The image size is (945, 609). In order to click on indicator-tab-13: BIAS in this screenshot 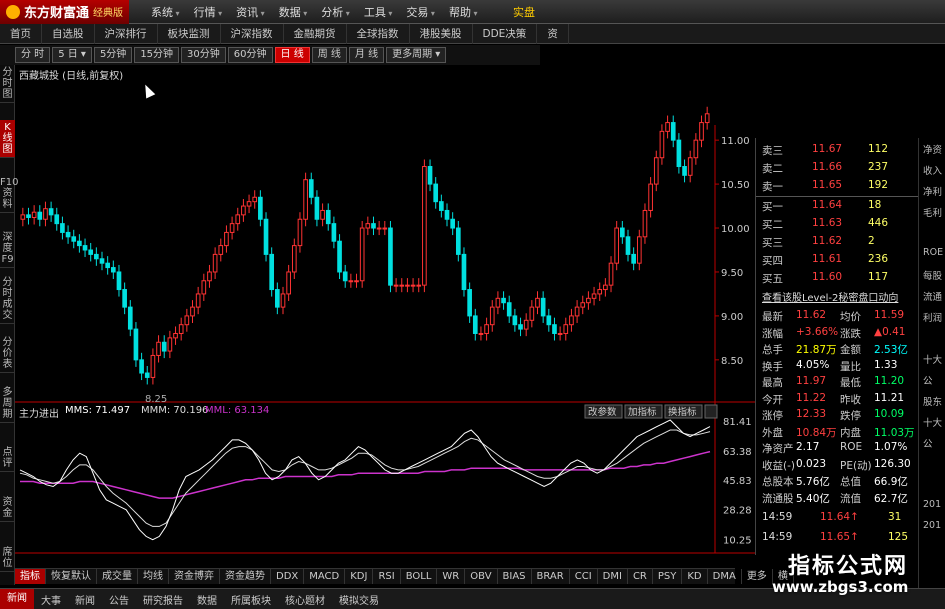, I will do `click(515, 576)`.